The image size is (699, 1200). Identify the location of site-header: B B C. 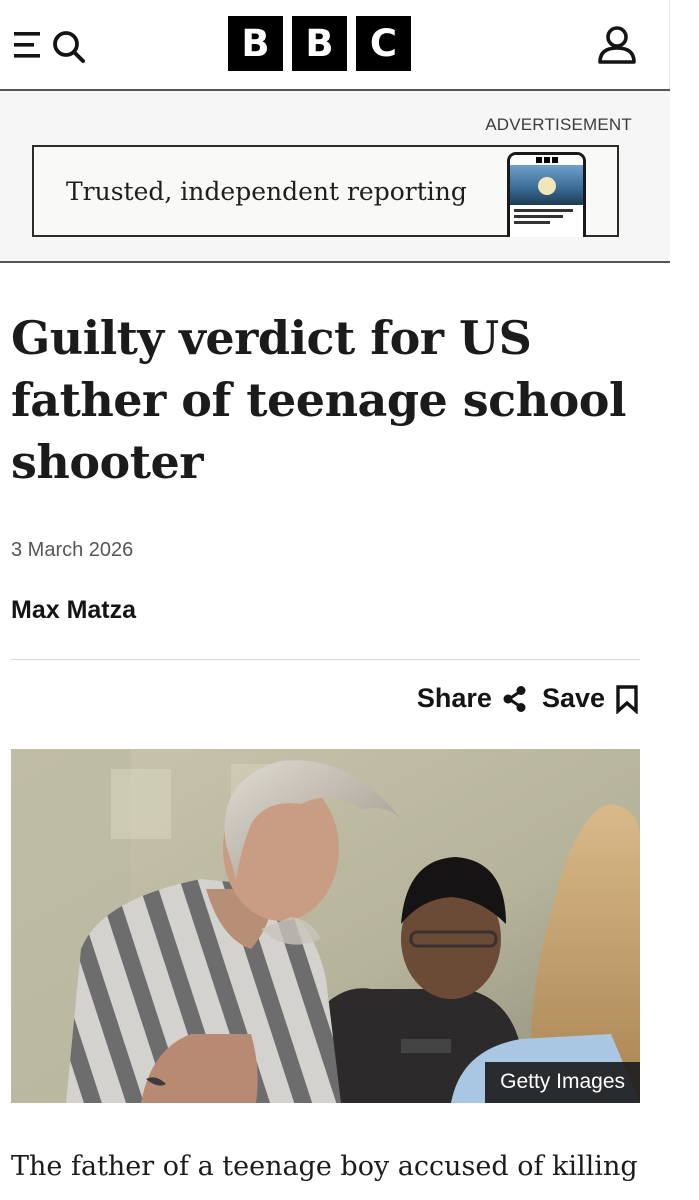
(335, 45).